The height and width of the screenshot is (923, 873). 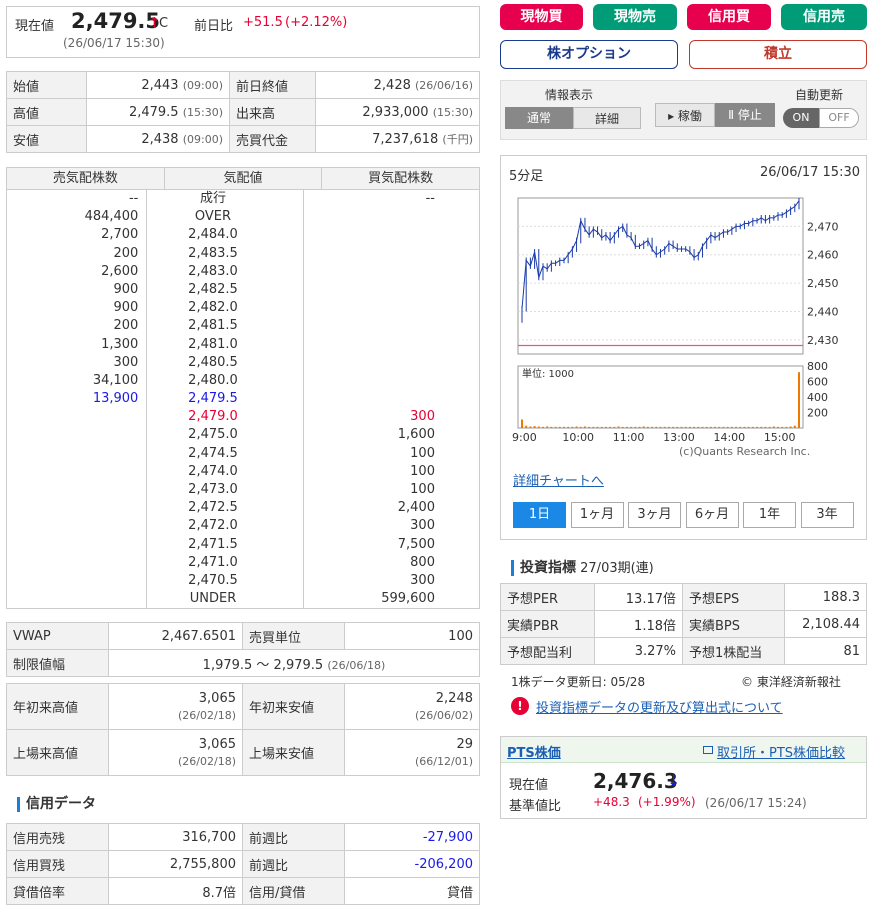 I want to click on ob-sell-qty: 900, so click(x=126, y=289).